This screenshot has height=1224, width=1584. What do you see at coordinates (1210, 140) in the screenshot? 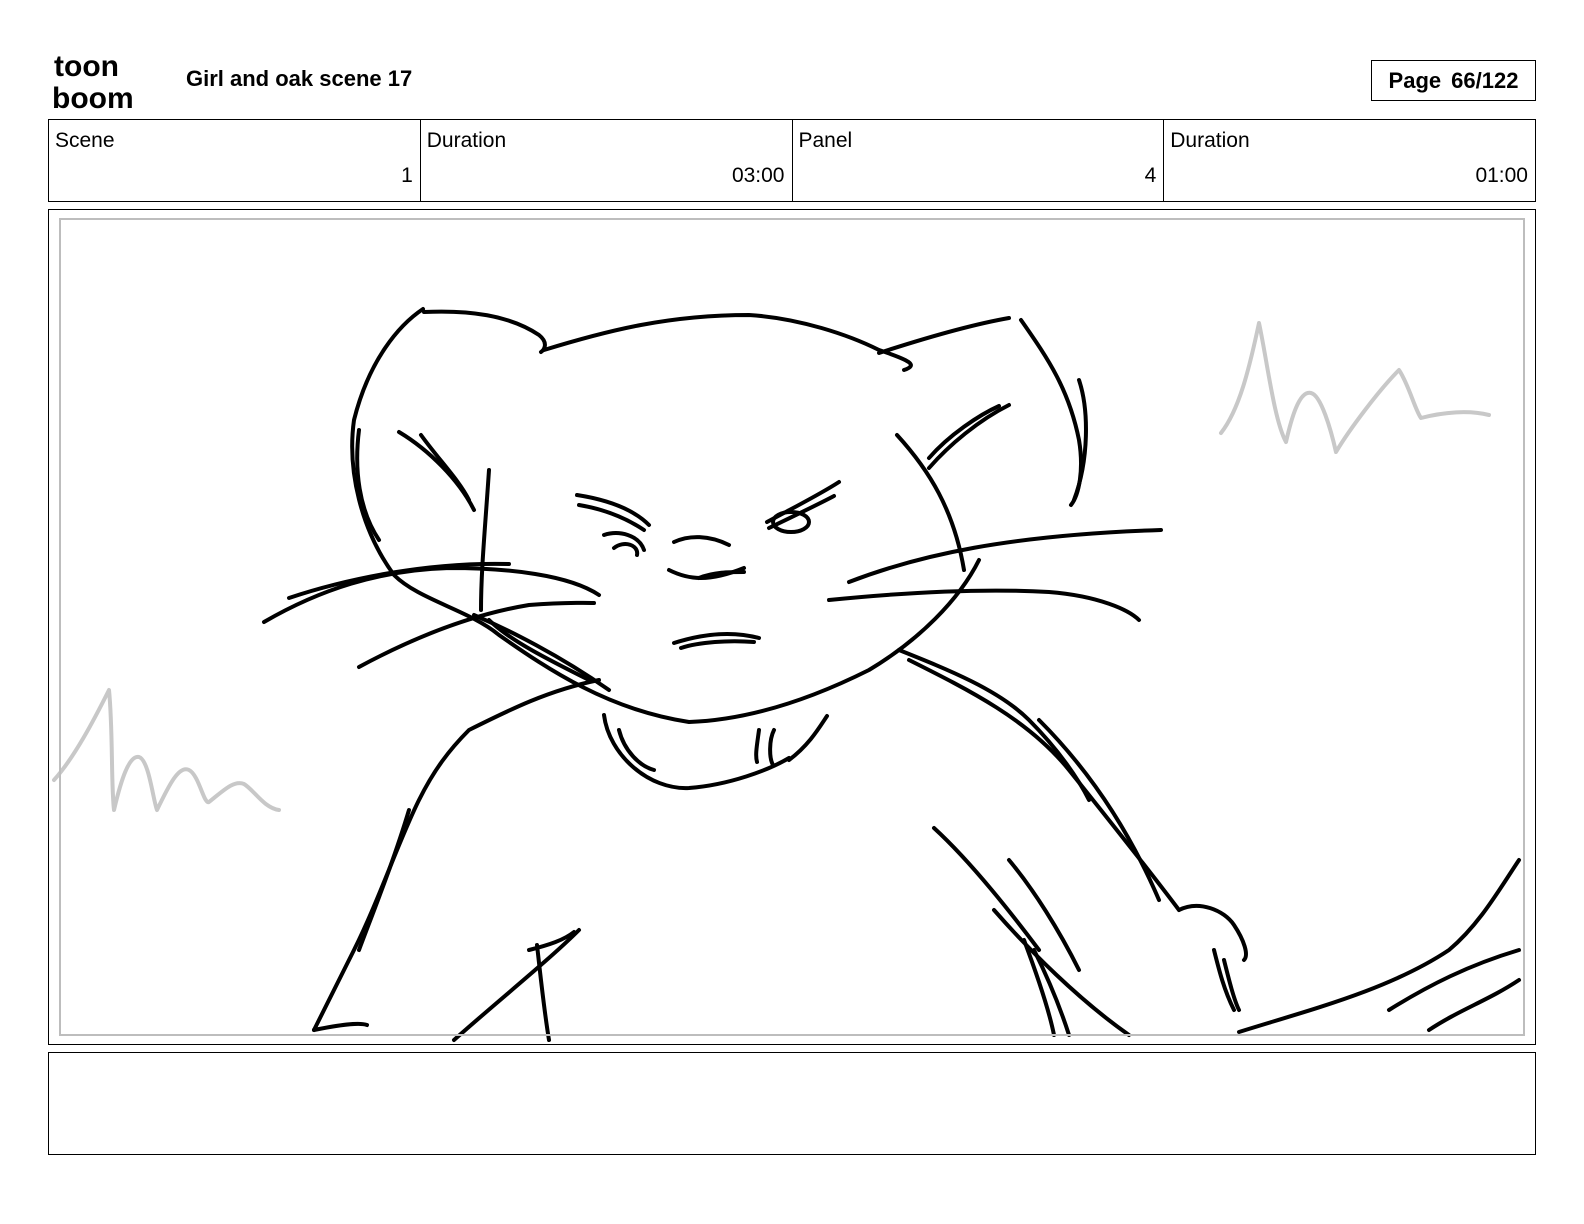
I see `panel-duration-label: Duration` at bounding box center [1210, 140].